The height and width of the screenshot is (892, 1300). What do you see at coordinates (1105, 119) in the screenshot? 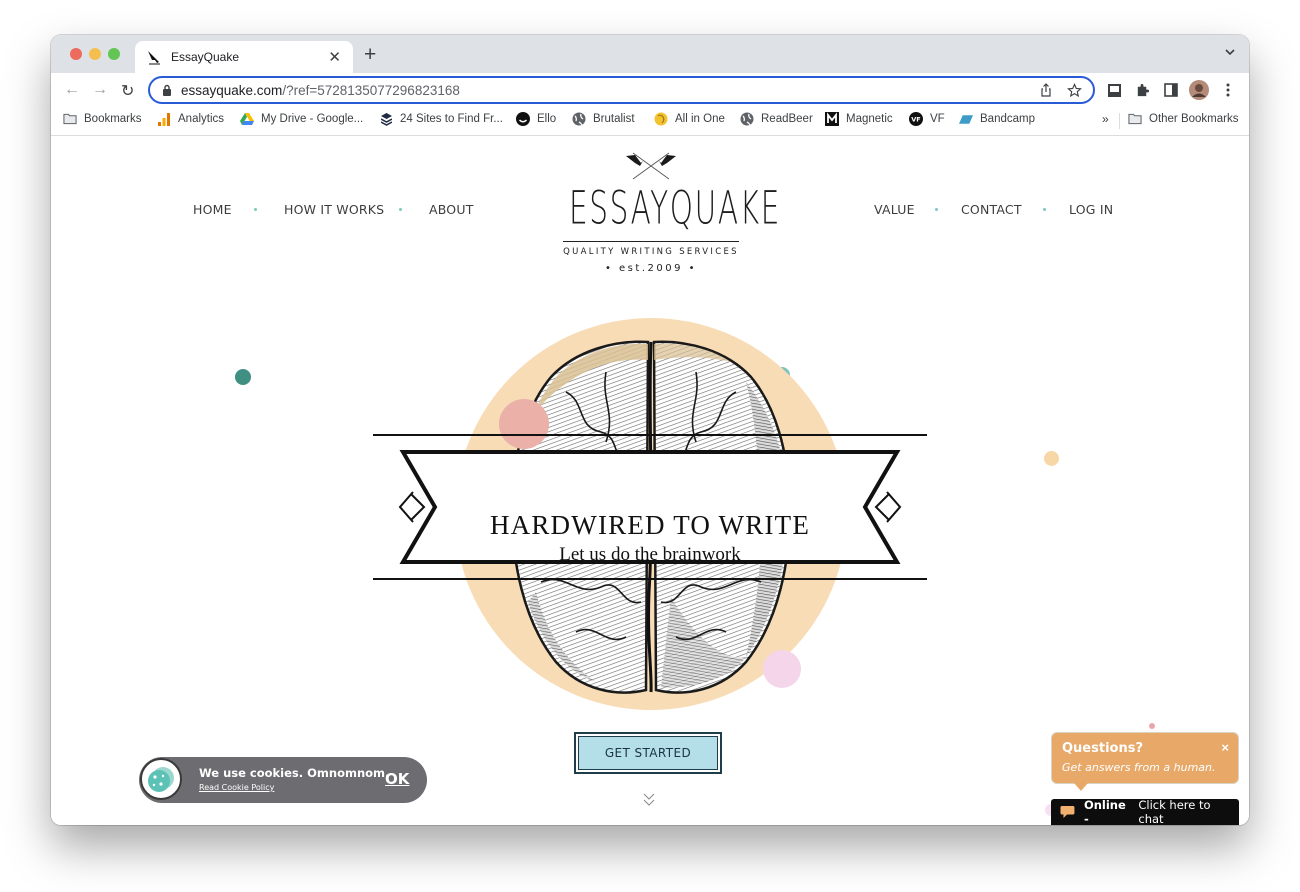
I see `bookmarks-overflow-button: »` at bounding box center [1105, 119].